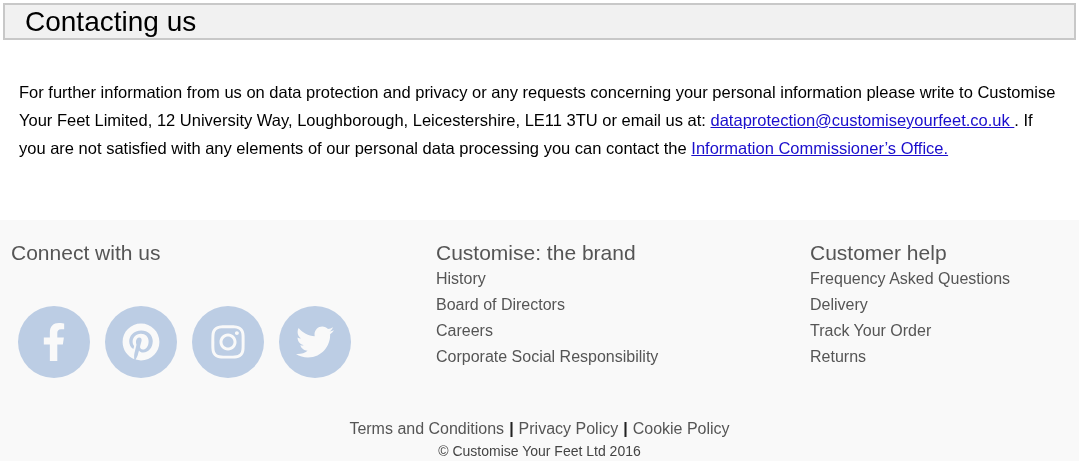 This screenshot has width=1079, height=461. What do you see at coordinates (141, 342) in the screenshot?
I see `pinterest-icon` at bounding box center [141, 342].